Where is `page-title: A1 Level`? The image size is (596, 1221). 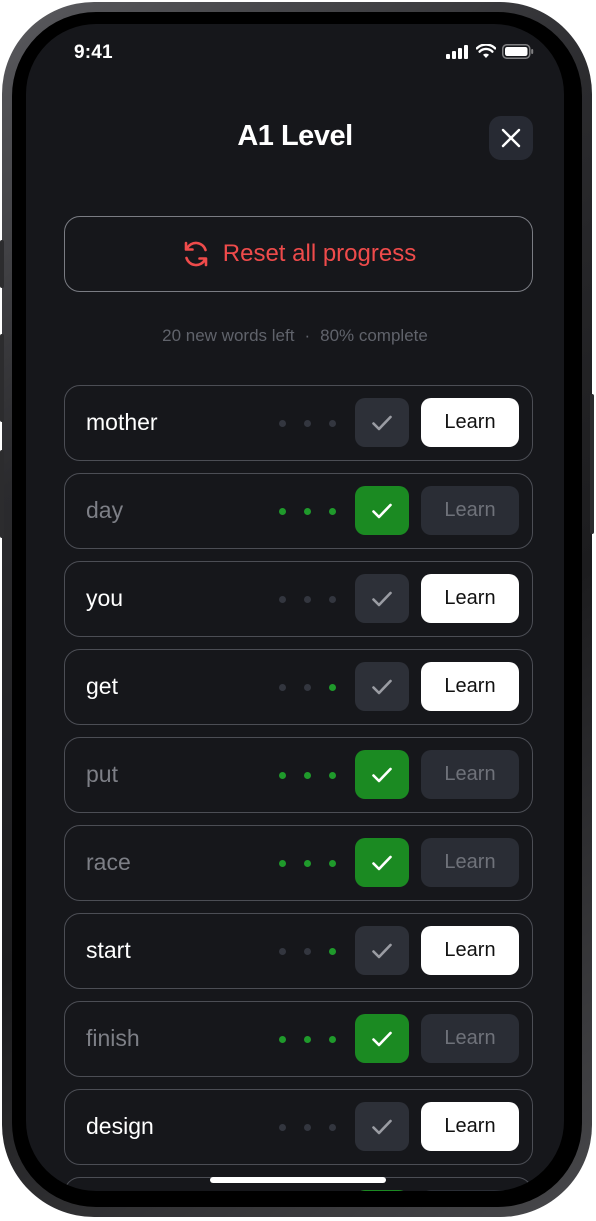 page-title: A1 Level is located at coordinates (295, 136).